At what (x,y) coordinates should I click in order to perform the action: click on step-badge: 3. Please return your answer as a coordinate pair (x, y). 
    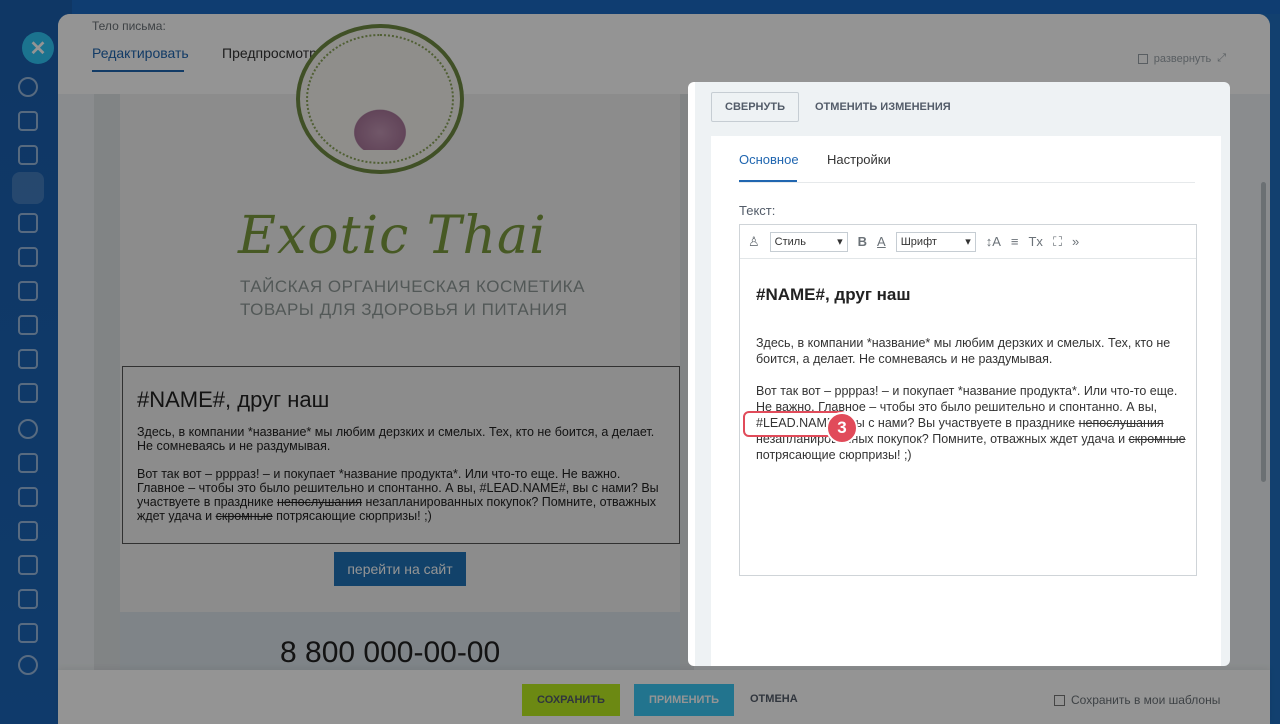
    Looking at the image, I should click on (842, 428).